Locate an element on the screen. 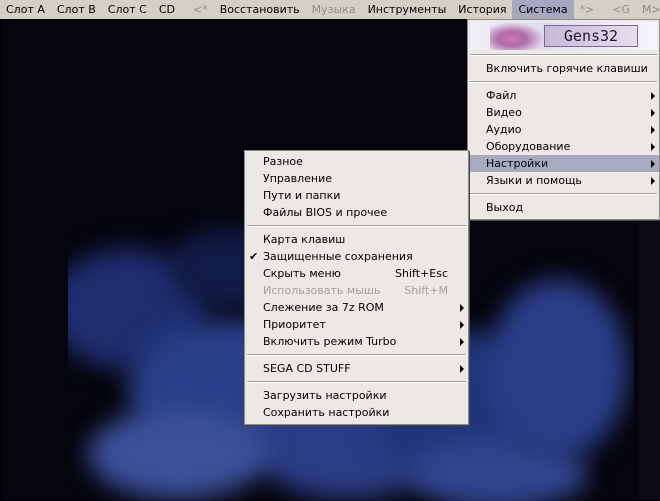 This screenshot has height=501, width=660. submenu-item-turbo-mode: Включить режим Turbo is located at coordinates (356, 341).